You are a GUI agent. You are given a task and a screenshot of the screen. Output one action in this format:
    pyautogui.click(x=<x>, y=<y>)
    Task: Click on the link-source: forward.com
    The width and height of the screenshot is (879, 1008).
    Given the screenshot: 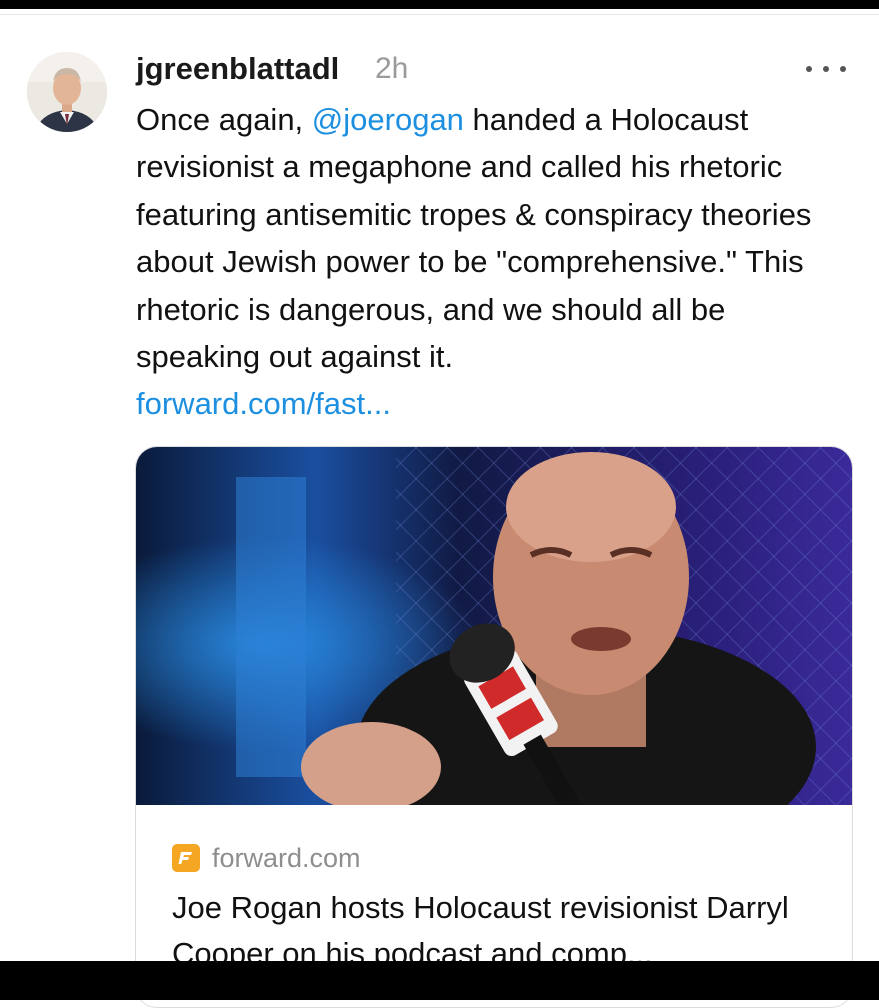 What is the action you would take?
    pyautogui.click(x=266, y=858)
    